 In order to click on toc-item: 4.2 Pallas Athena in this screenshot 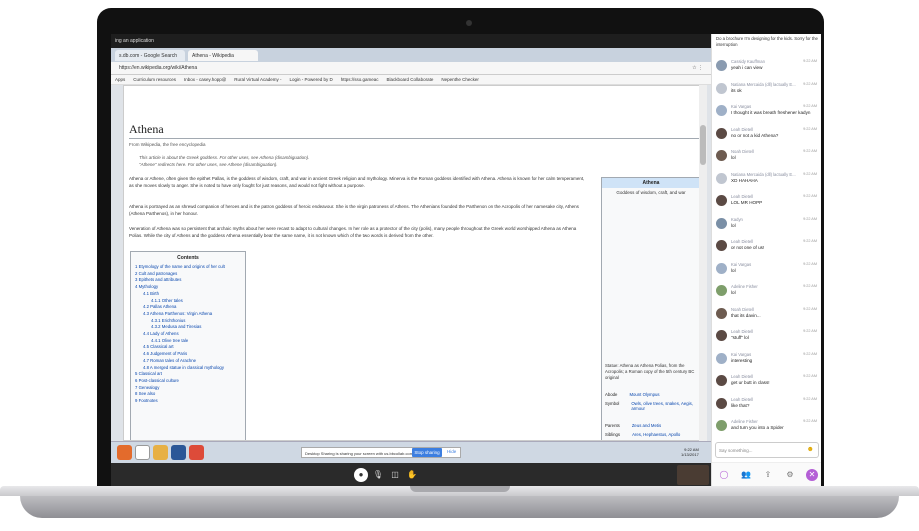, I will do `click(188, 307)`.